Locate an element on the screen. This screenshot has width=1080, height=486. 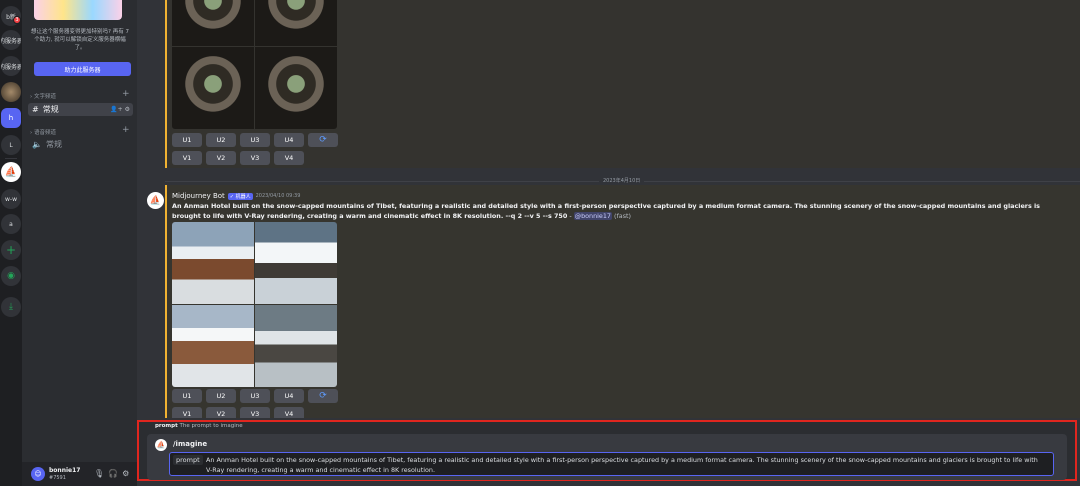
mention-badge: 3 is located at coordinates (17, 20).